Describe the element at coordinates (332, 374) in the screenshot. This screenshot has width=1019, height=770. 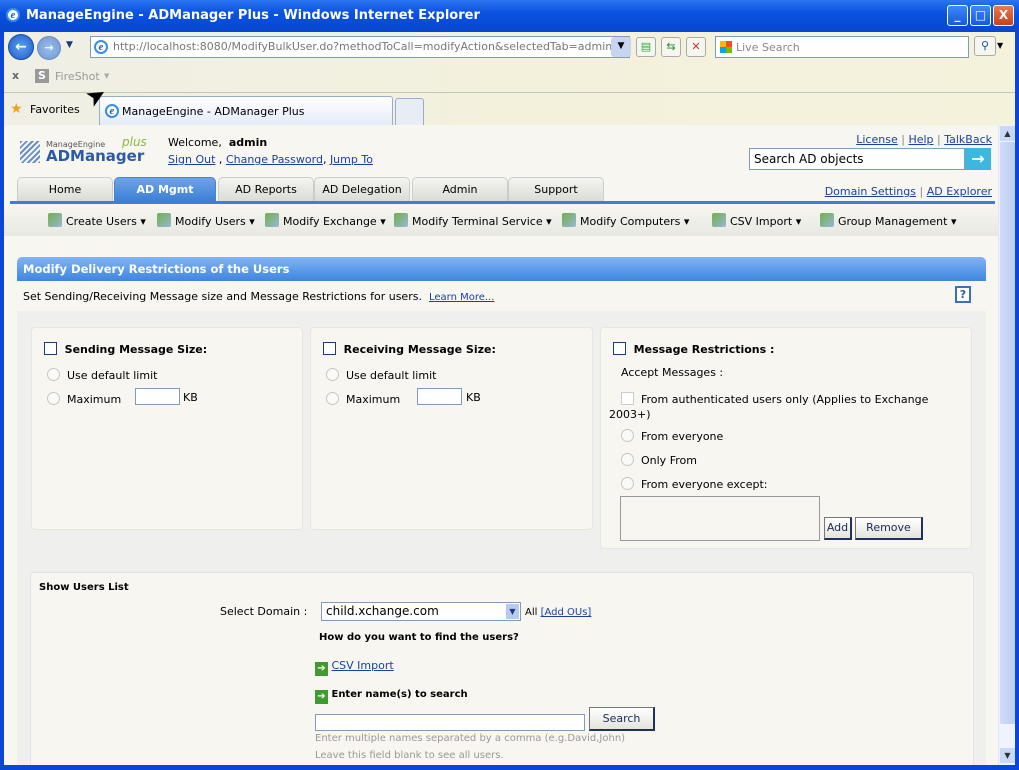
I see `receiving-default-radio` at that location.